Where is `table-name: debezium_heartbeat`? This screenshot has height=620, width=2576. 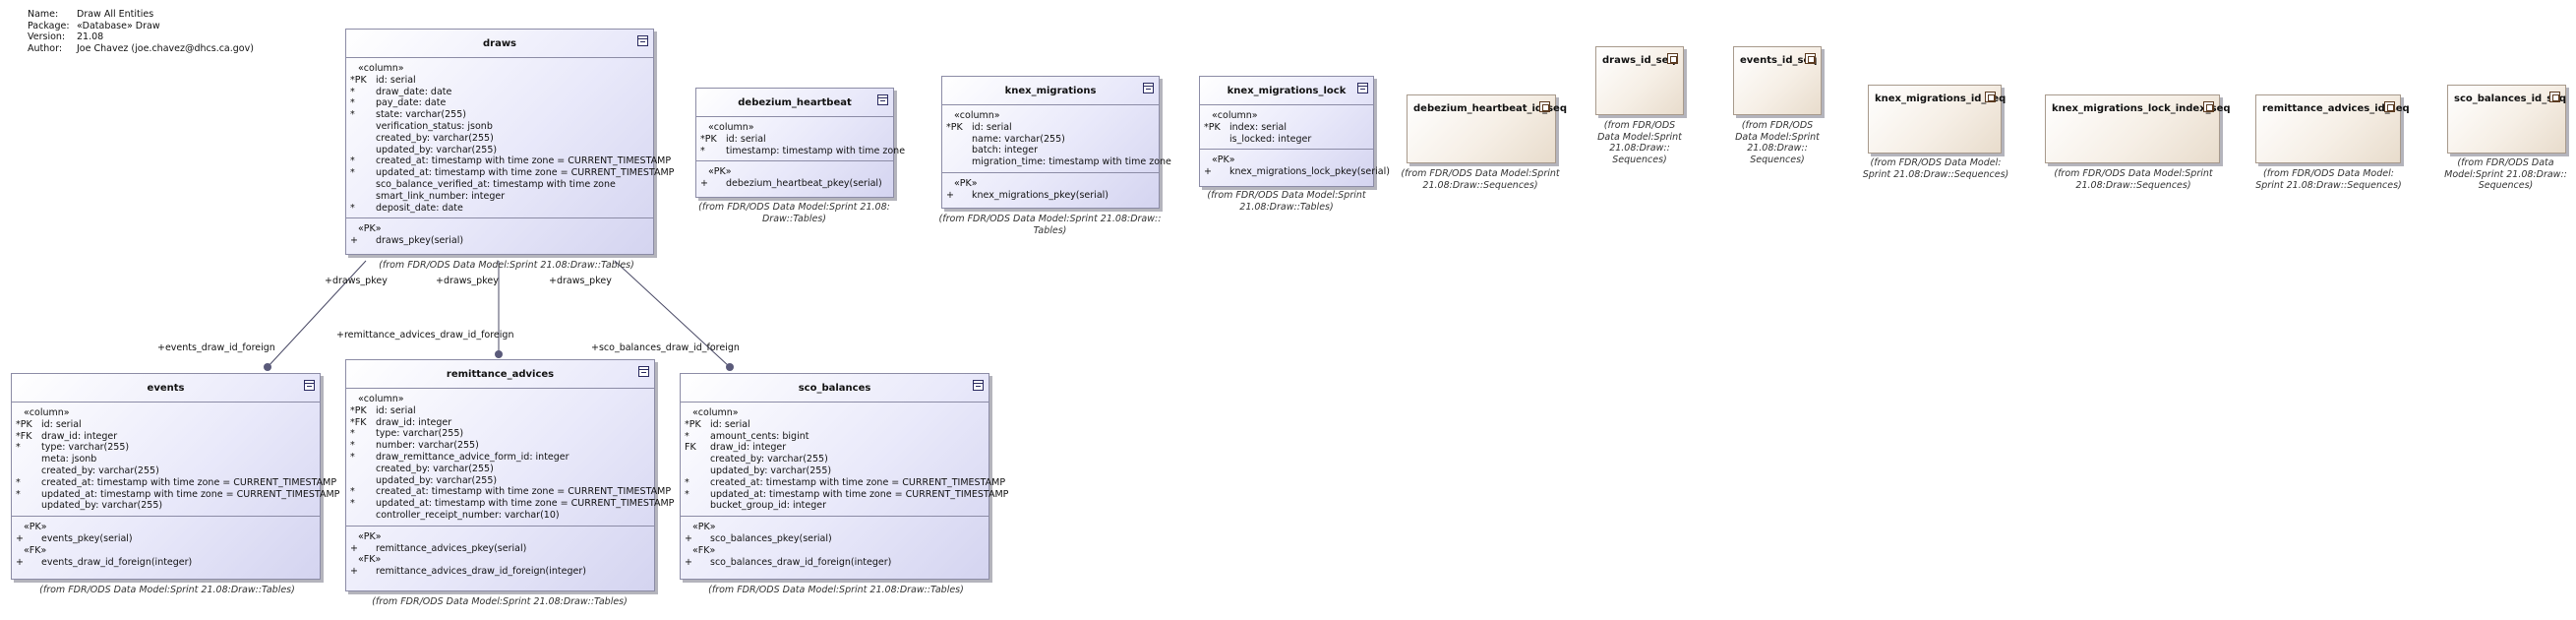 table-name: debezium_heartbeat is located at coordinates (795, 102).